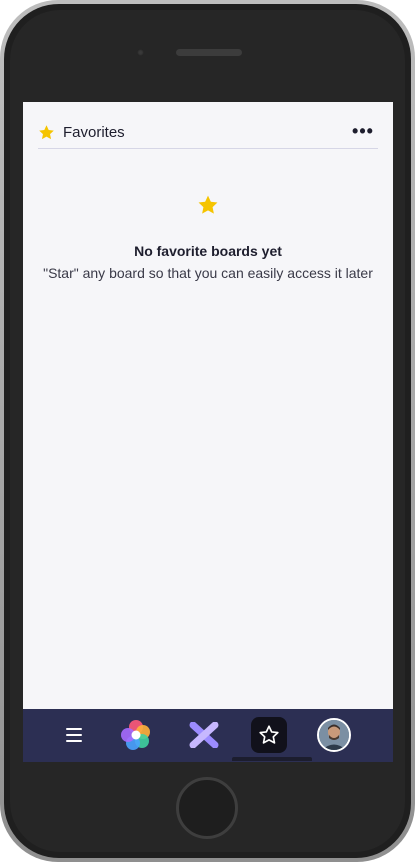  I want to click on front-camera, so click(140, 52).